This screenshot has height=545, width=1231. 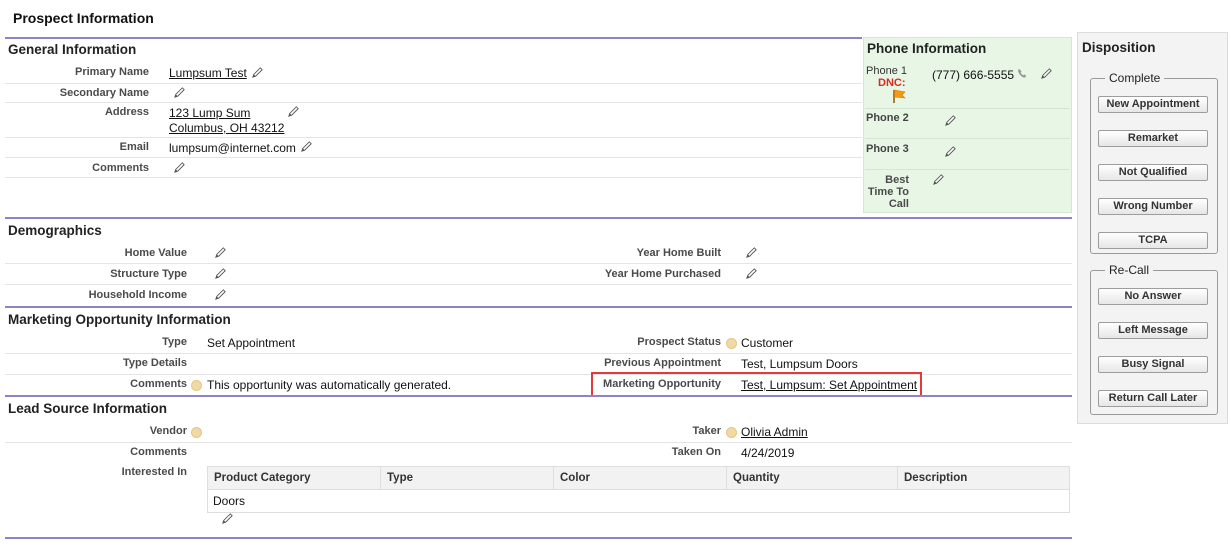 What do you see at coordinates (168, 431) in the screenshot?
I see `vendor-label: Vendor` at bounding box center [168, 431].